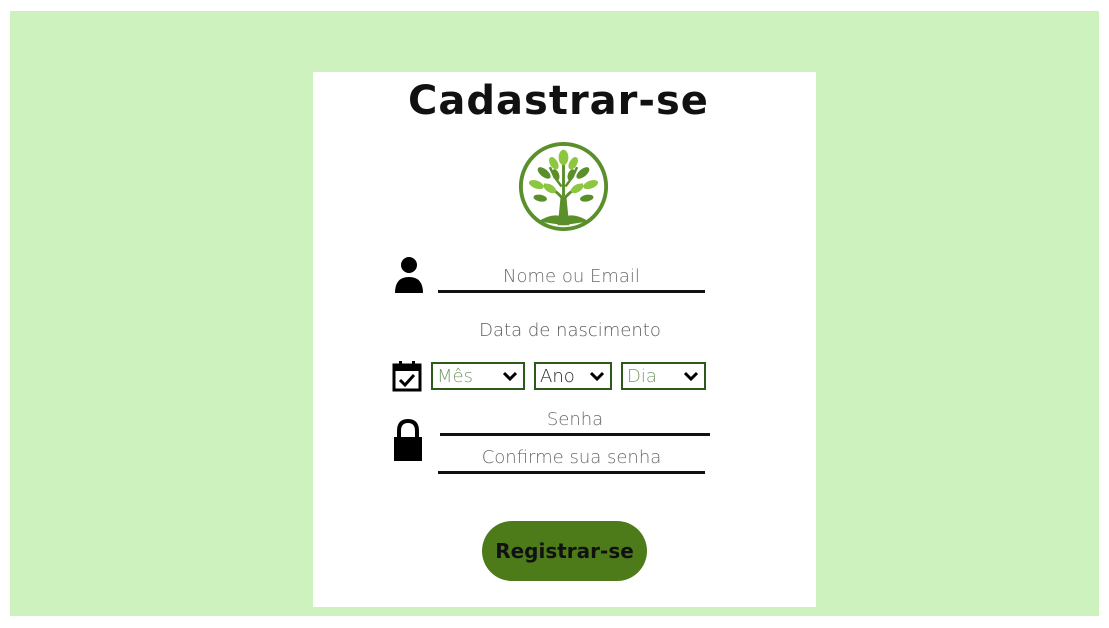 The width and height of the screenshot is (1109, 628). I want to click on user-icon, so click(409, 275).